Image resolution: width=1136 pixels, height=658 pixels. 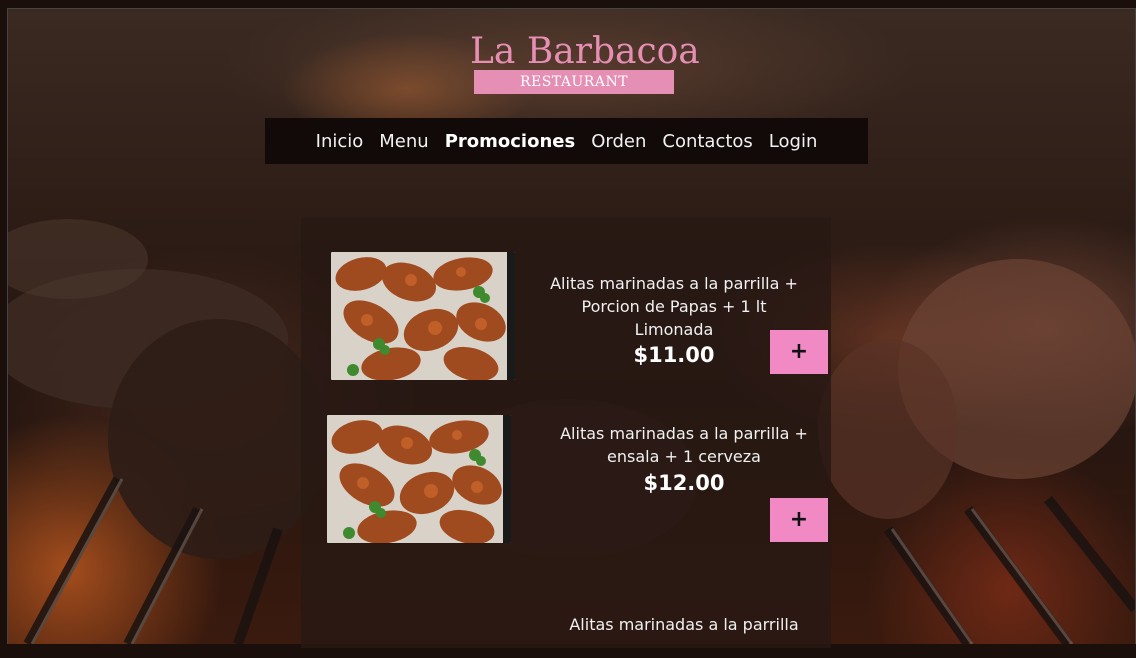 I want to click on nav-link-inicio: Inicio, so click(x=340, y=141).